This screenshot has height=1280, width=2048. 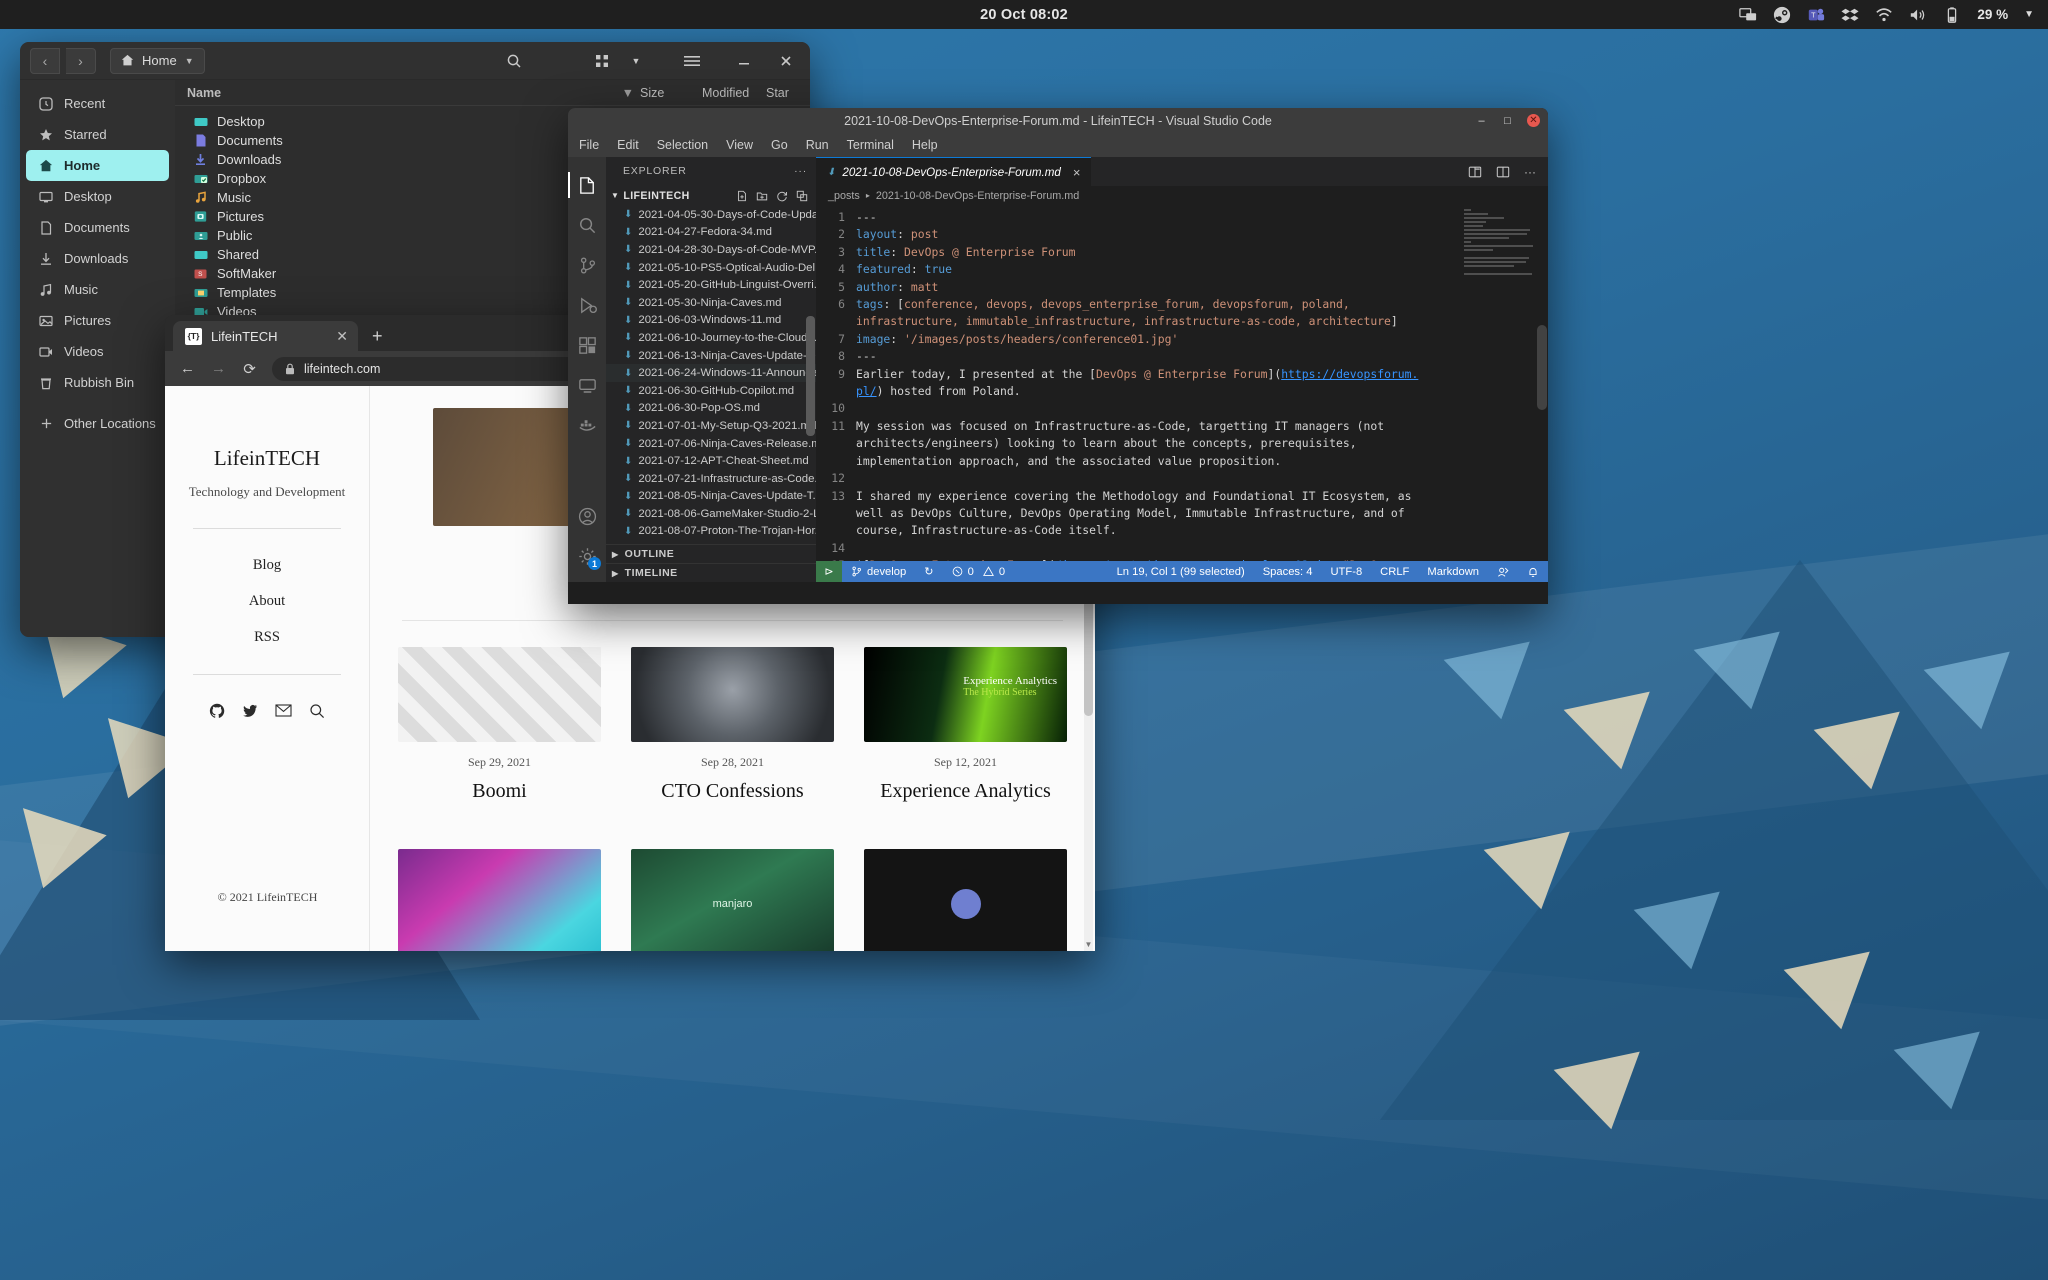 I want to click on new-folder-icon, so click(x=762, y=196).